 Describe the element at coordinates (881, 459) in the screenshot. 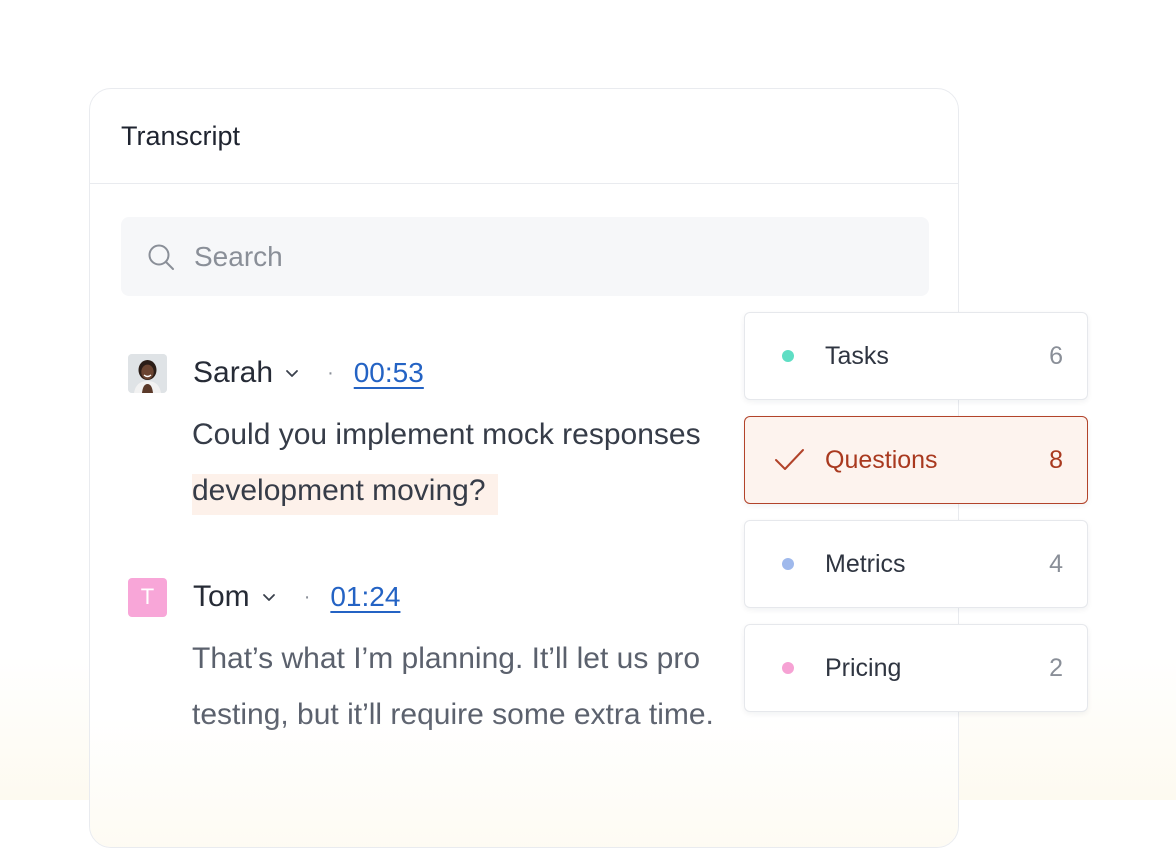

I see `filter-label: Questions` at that location.